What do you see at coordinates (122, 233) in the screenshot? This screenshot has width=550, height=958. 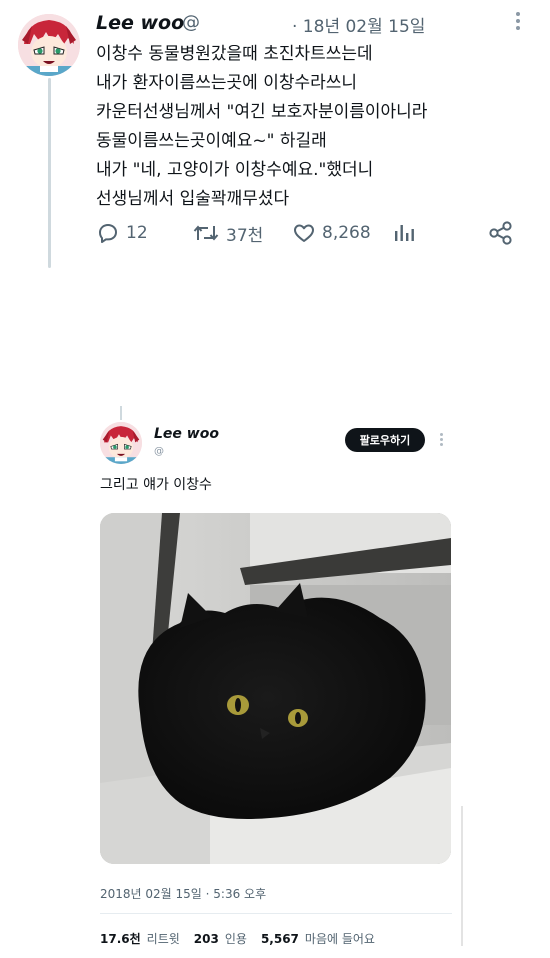 I see `reply-button: 12` at bounding box center [122, 233].